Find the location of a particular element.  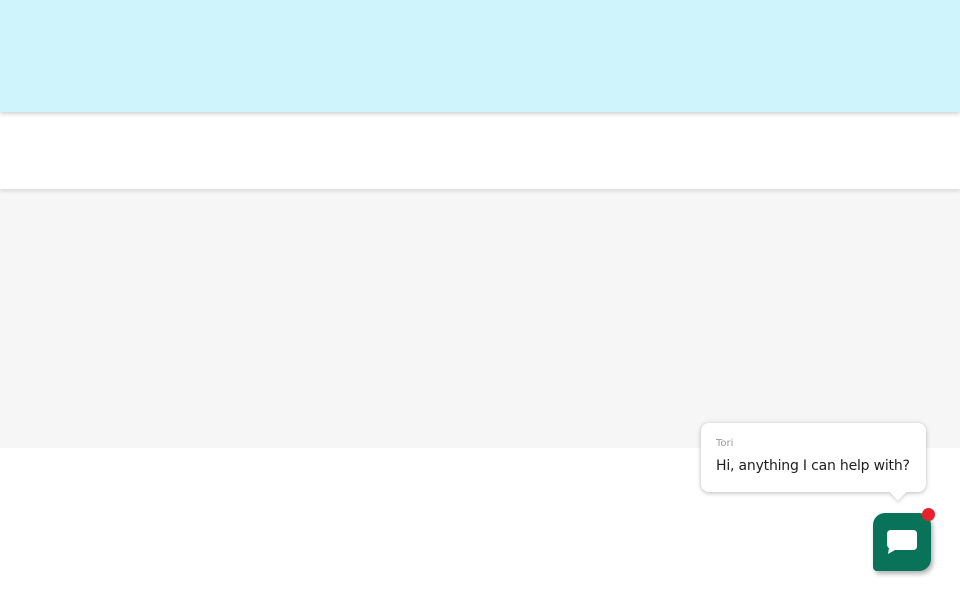

chat-greeting-bubble: Tori Hi, anything I can help with? is located at coordinates (813, 457).